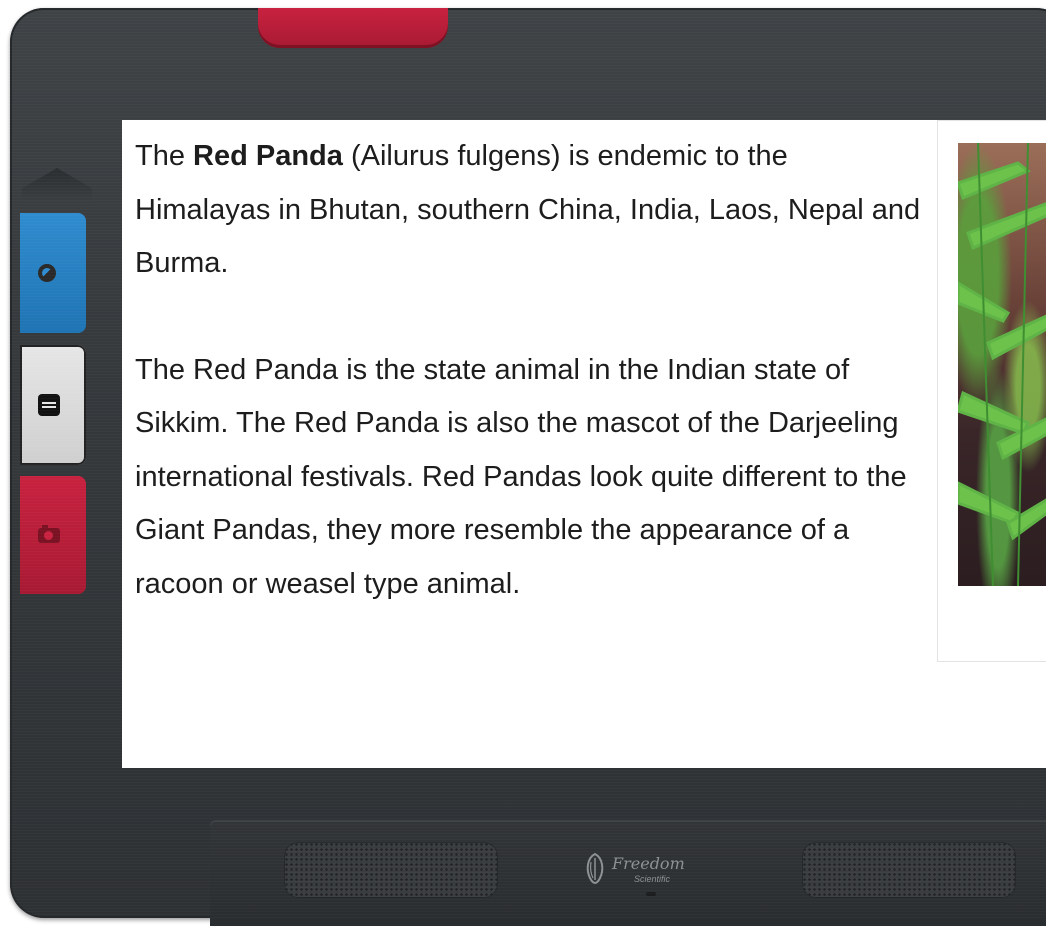 The height and width of the screenshot is (926, 1046). I want to click on brand-logo: Freedom Scientific, so click(652, 871).